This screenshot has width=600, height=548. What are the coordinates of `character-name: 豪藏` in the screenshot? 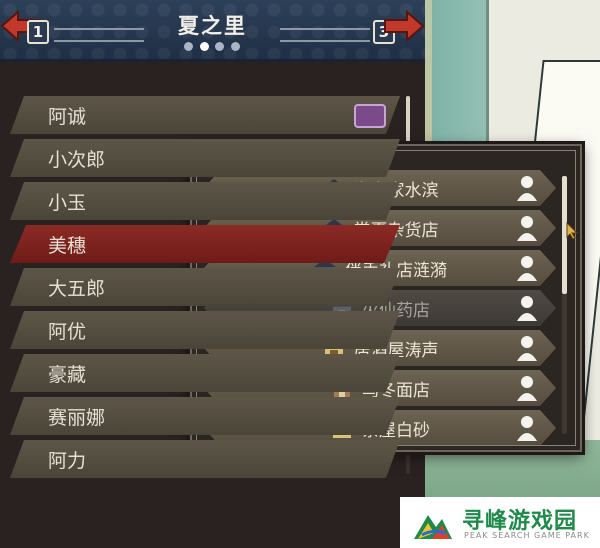 It's located at (67, 374).